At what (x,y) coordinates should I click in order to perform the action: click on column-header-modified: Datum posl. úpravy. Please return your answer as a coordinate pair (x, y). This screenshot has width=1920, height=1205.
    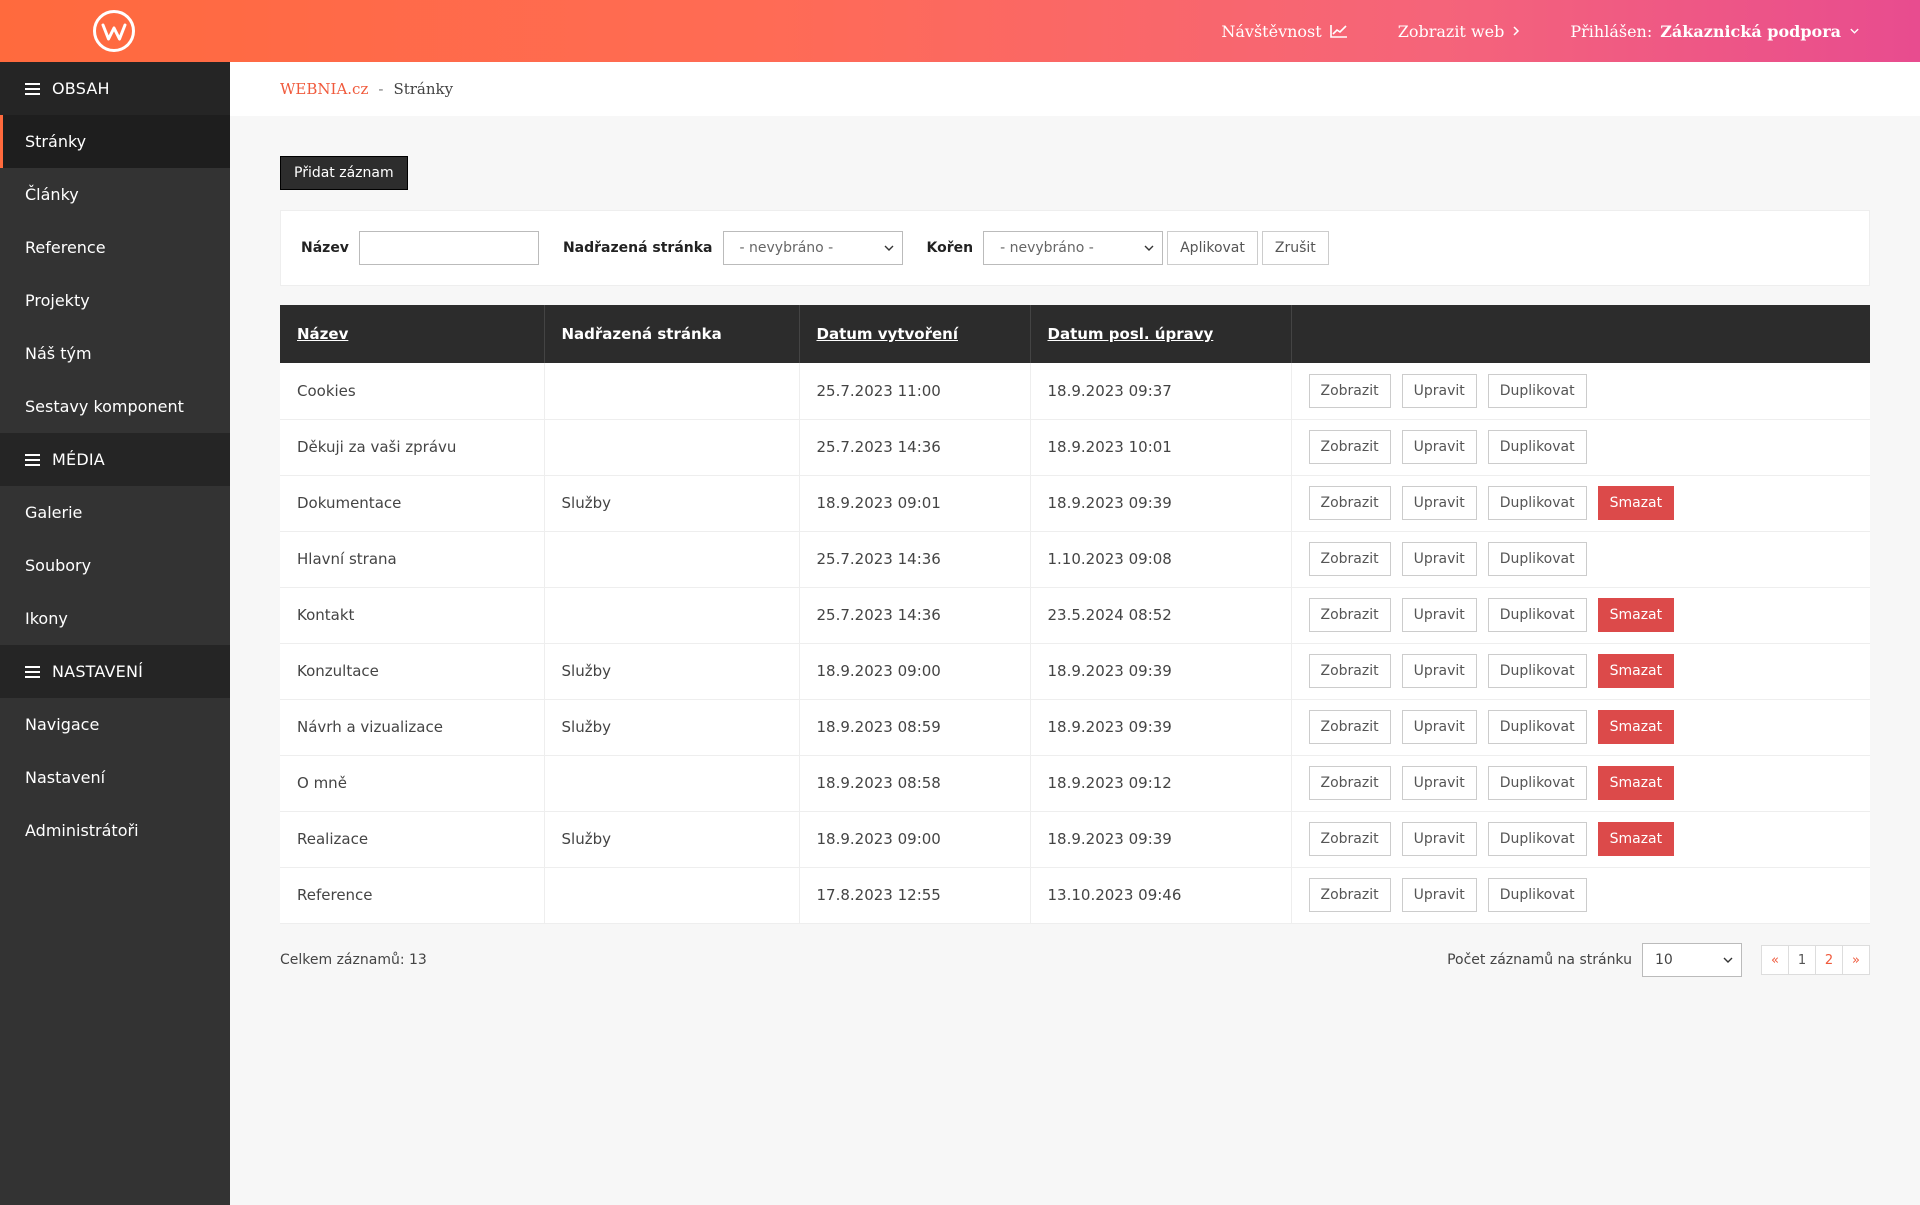
    Looking at the image, I should click on (1161, 334).